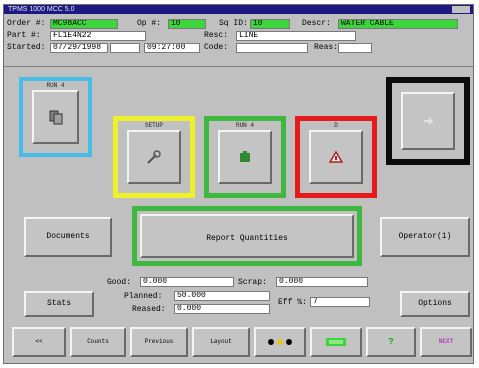 The width and height of the screenshot is (479, 368). What do you see at coordinates (216, 47) in the screenshot?
I see `code-label: Code:` at bounding box center [216, 47].